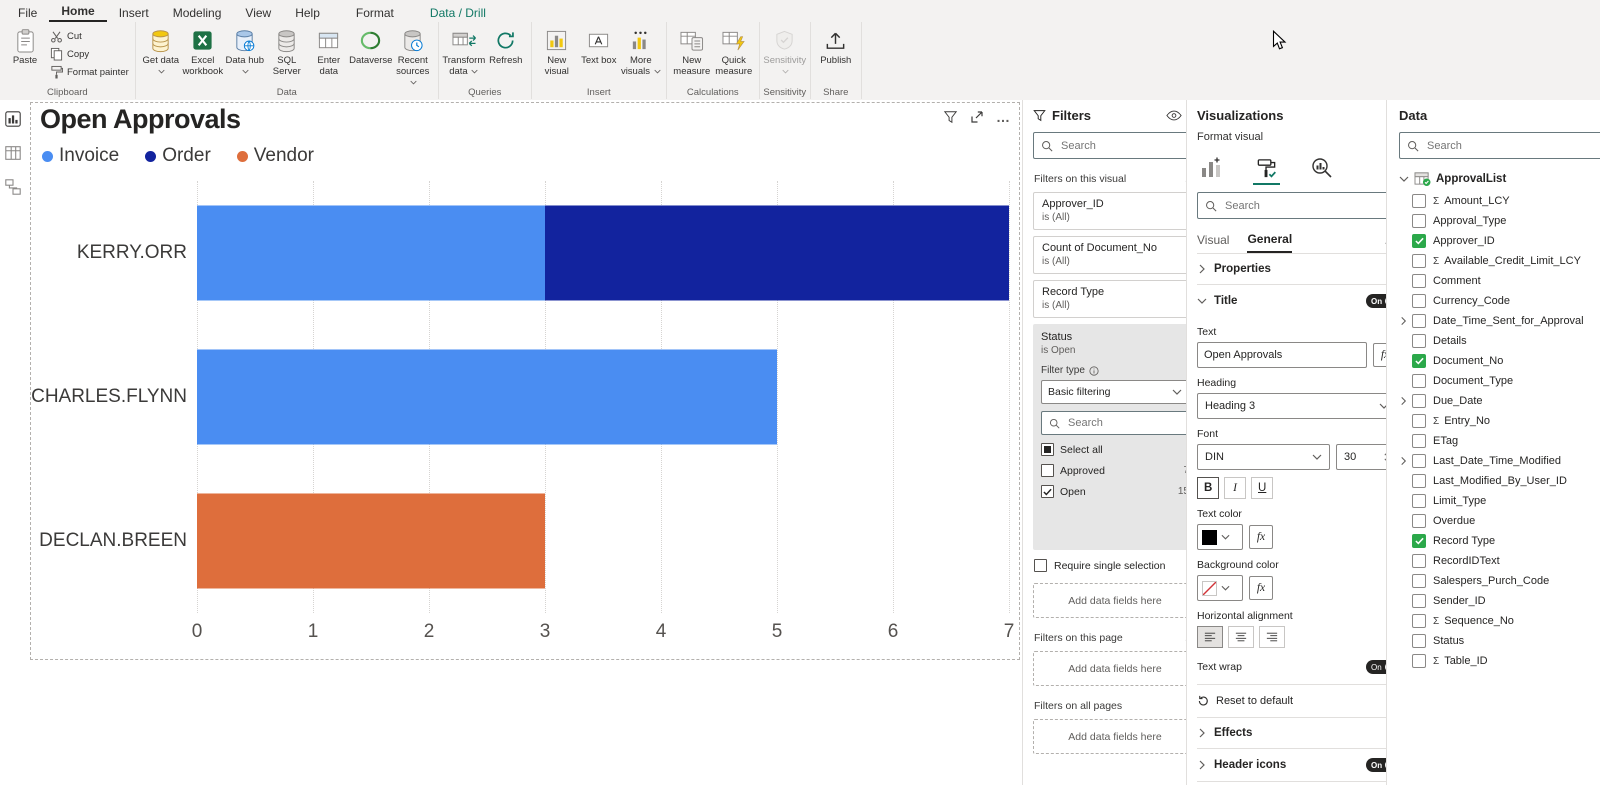  What do you see at coordinates (1306, 205) in the screenshot?
I see `format-search-input` at bounding box center [1306, 205].